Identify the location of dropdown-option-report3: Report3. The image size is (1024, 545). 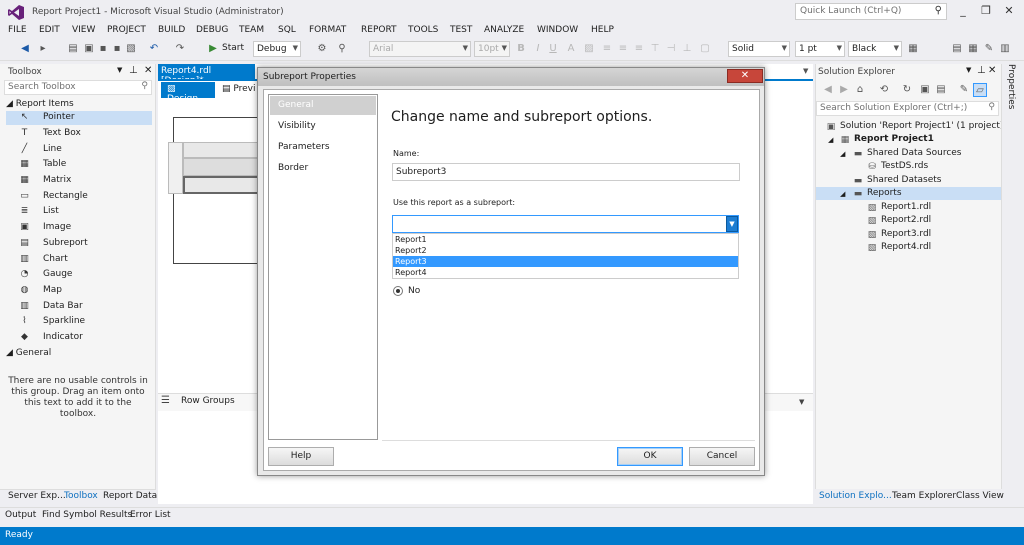
(565, 261).